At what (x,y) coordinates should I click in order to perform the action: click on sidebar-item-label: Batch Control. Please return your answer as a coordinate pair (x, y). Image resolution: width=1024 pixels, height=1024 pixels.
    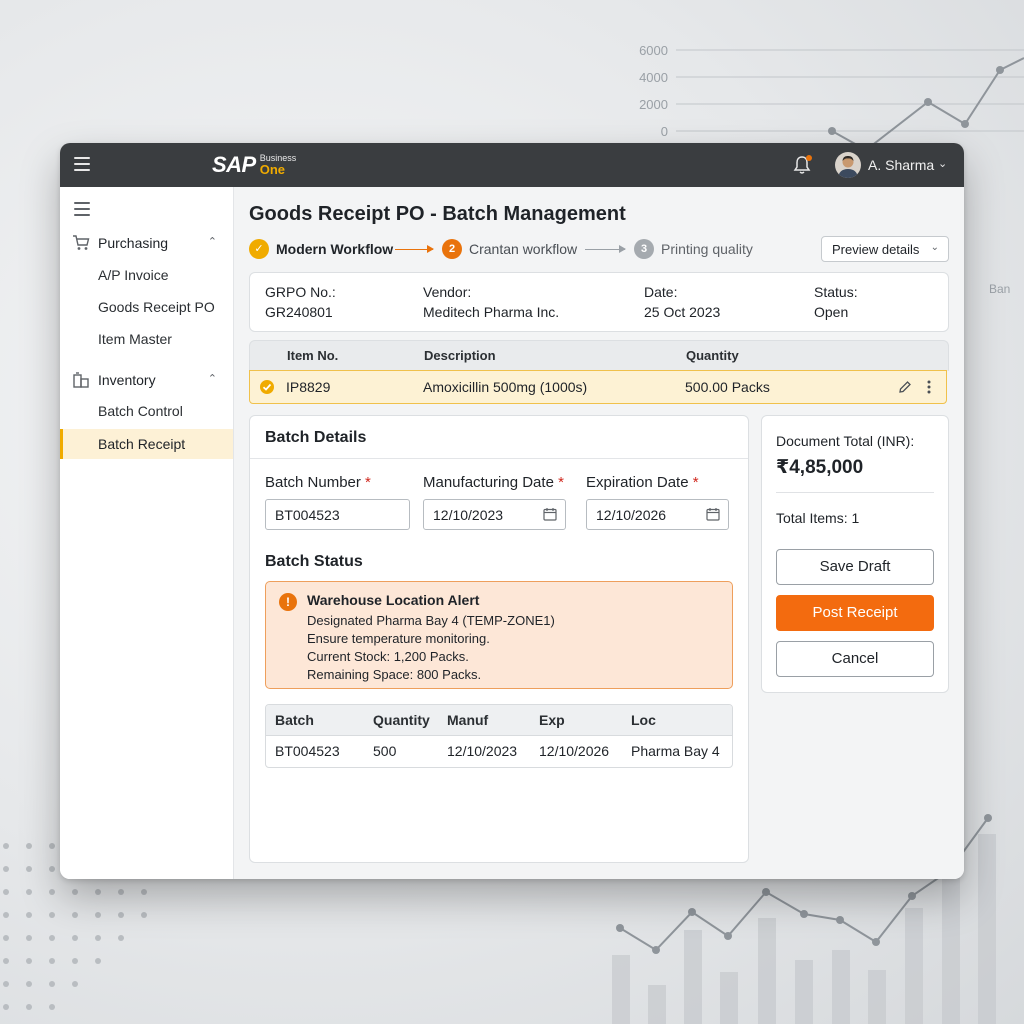
    Looking at the image, I should click on (140, 411).